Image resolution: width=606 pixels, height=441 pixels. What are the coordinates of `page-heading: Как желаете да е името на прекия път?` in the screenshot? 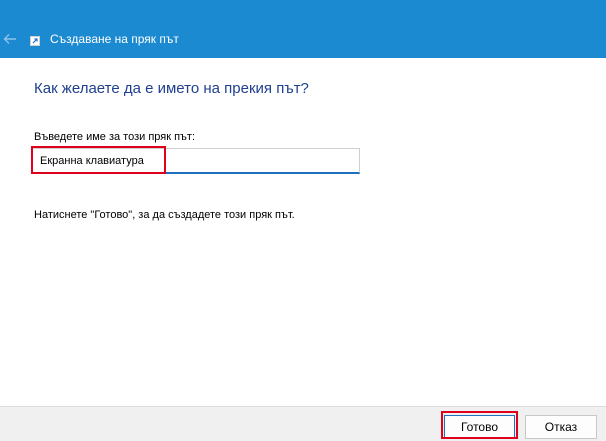 It's located at (171, 88).